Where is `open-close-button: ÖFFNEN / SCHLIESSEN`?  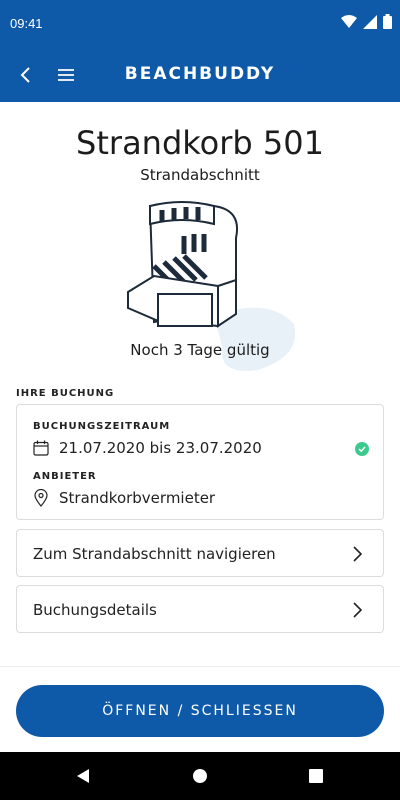 open-close-button: ÖFFNEN / SCHLIESSEN is located at coordinates (200, 711).